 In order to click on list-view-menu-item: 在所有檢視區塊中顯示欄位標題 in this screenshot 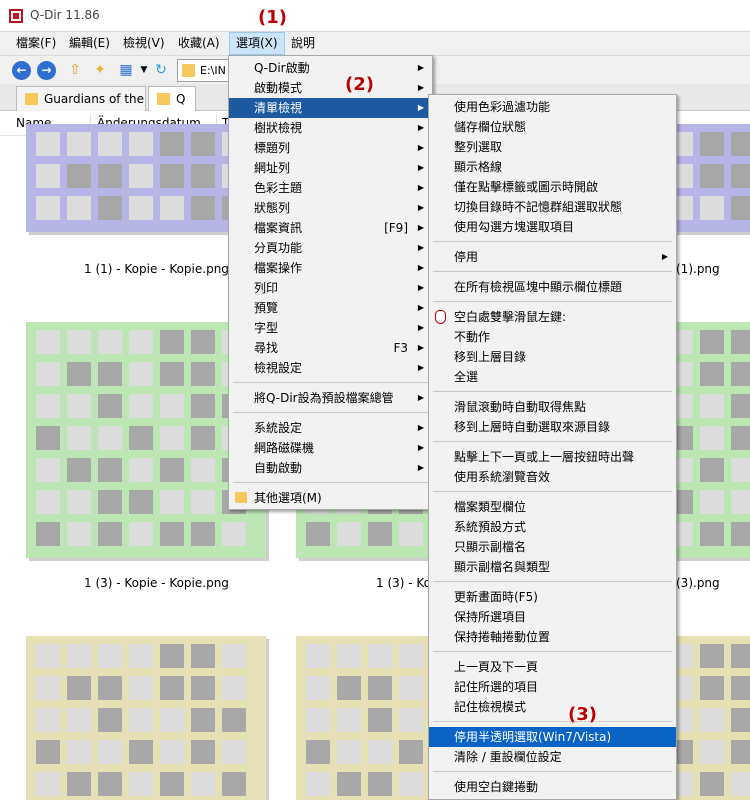, I will do `click(552, 287)`.